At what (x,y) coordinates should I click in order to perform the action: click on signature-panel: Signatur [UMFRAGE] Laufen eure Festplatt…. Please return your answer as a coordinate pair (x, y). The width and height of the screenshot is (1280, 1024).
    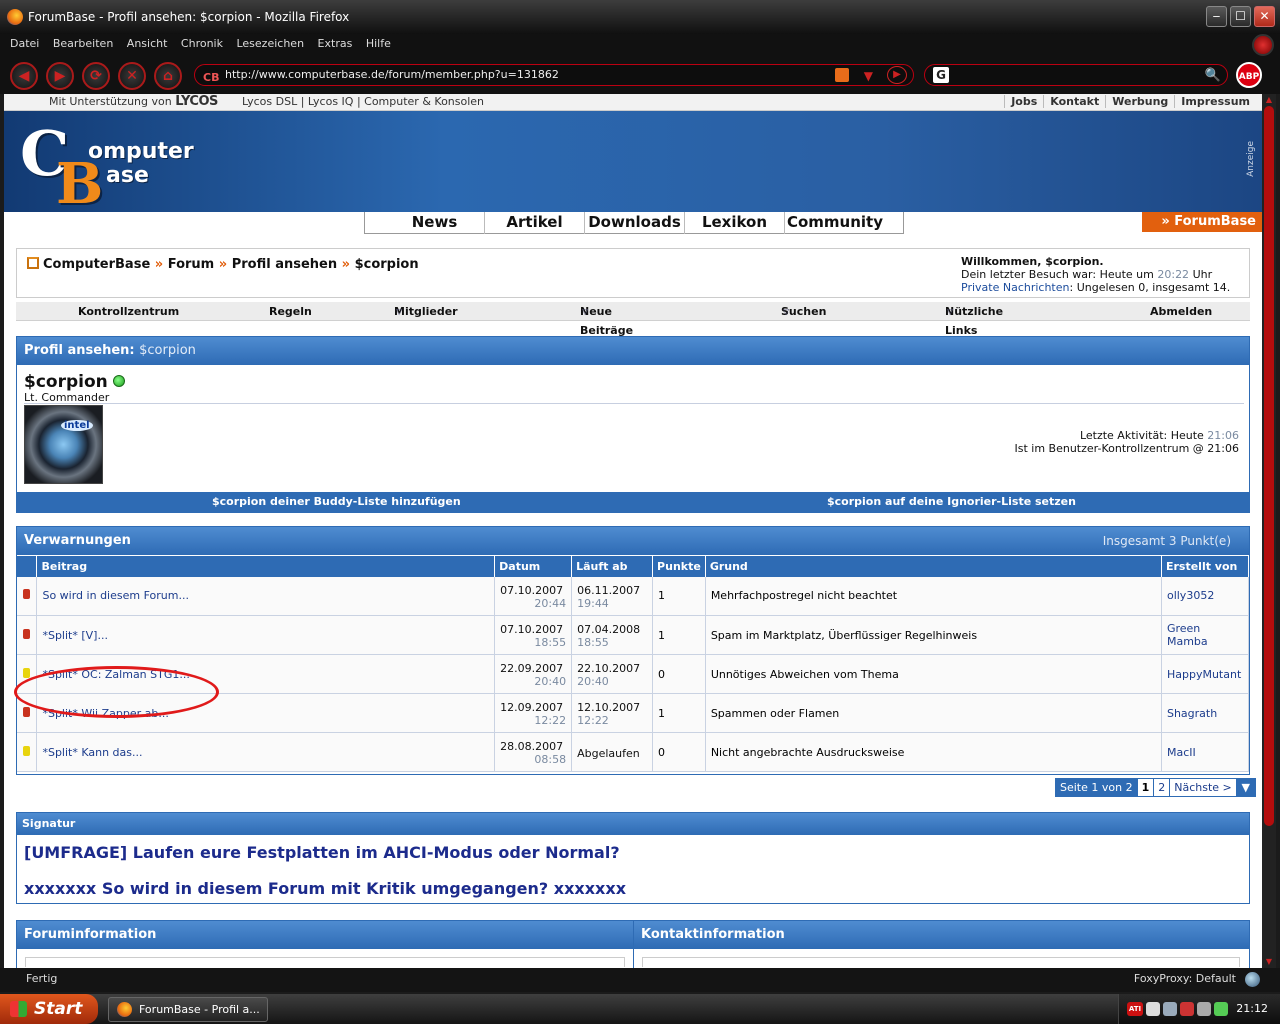
    Looking at the image, I should click on (633, 858).